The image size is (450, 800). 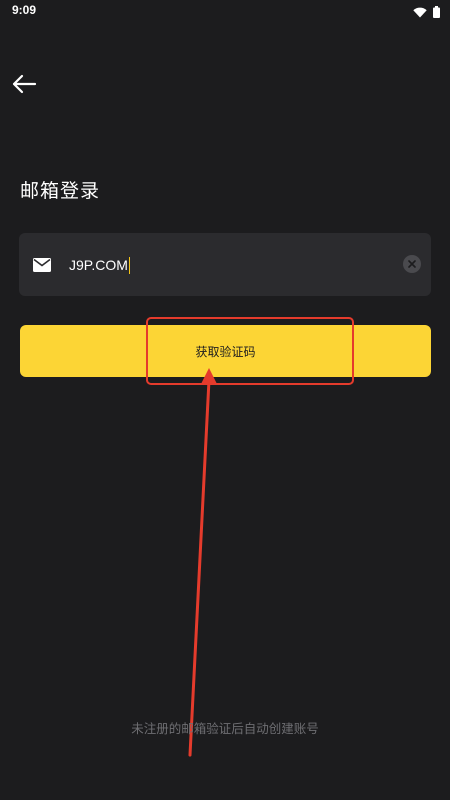 What do you see at coordinates (420, 12) in the screenshot?
I see `wifi-icon` at bounding box center [420, 12].